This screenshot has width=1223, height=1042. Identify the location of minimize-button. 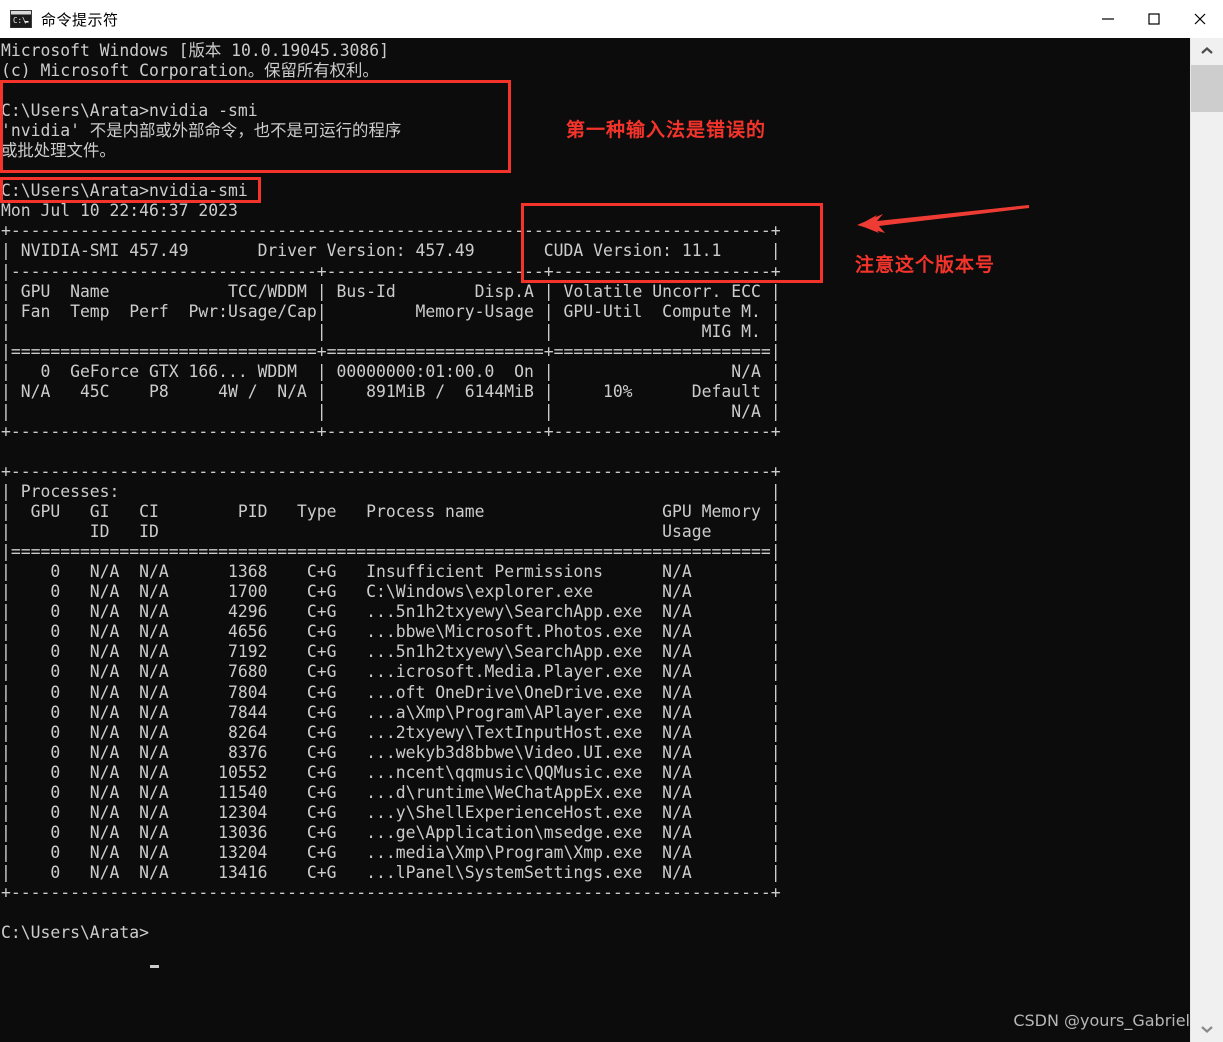
(1108, 19).